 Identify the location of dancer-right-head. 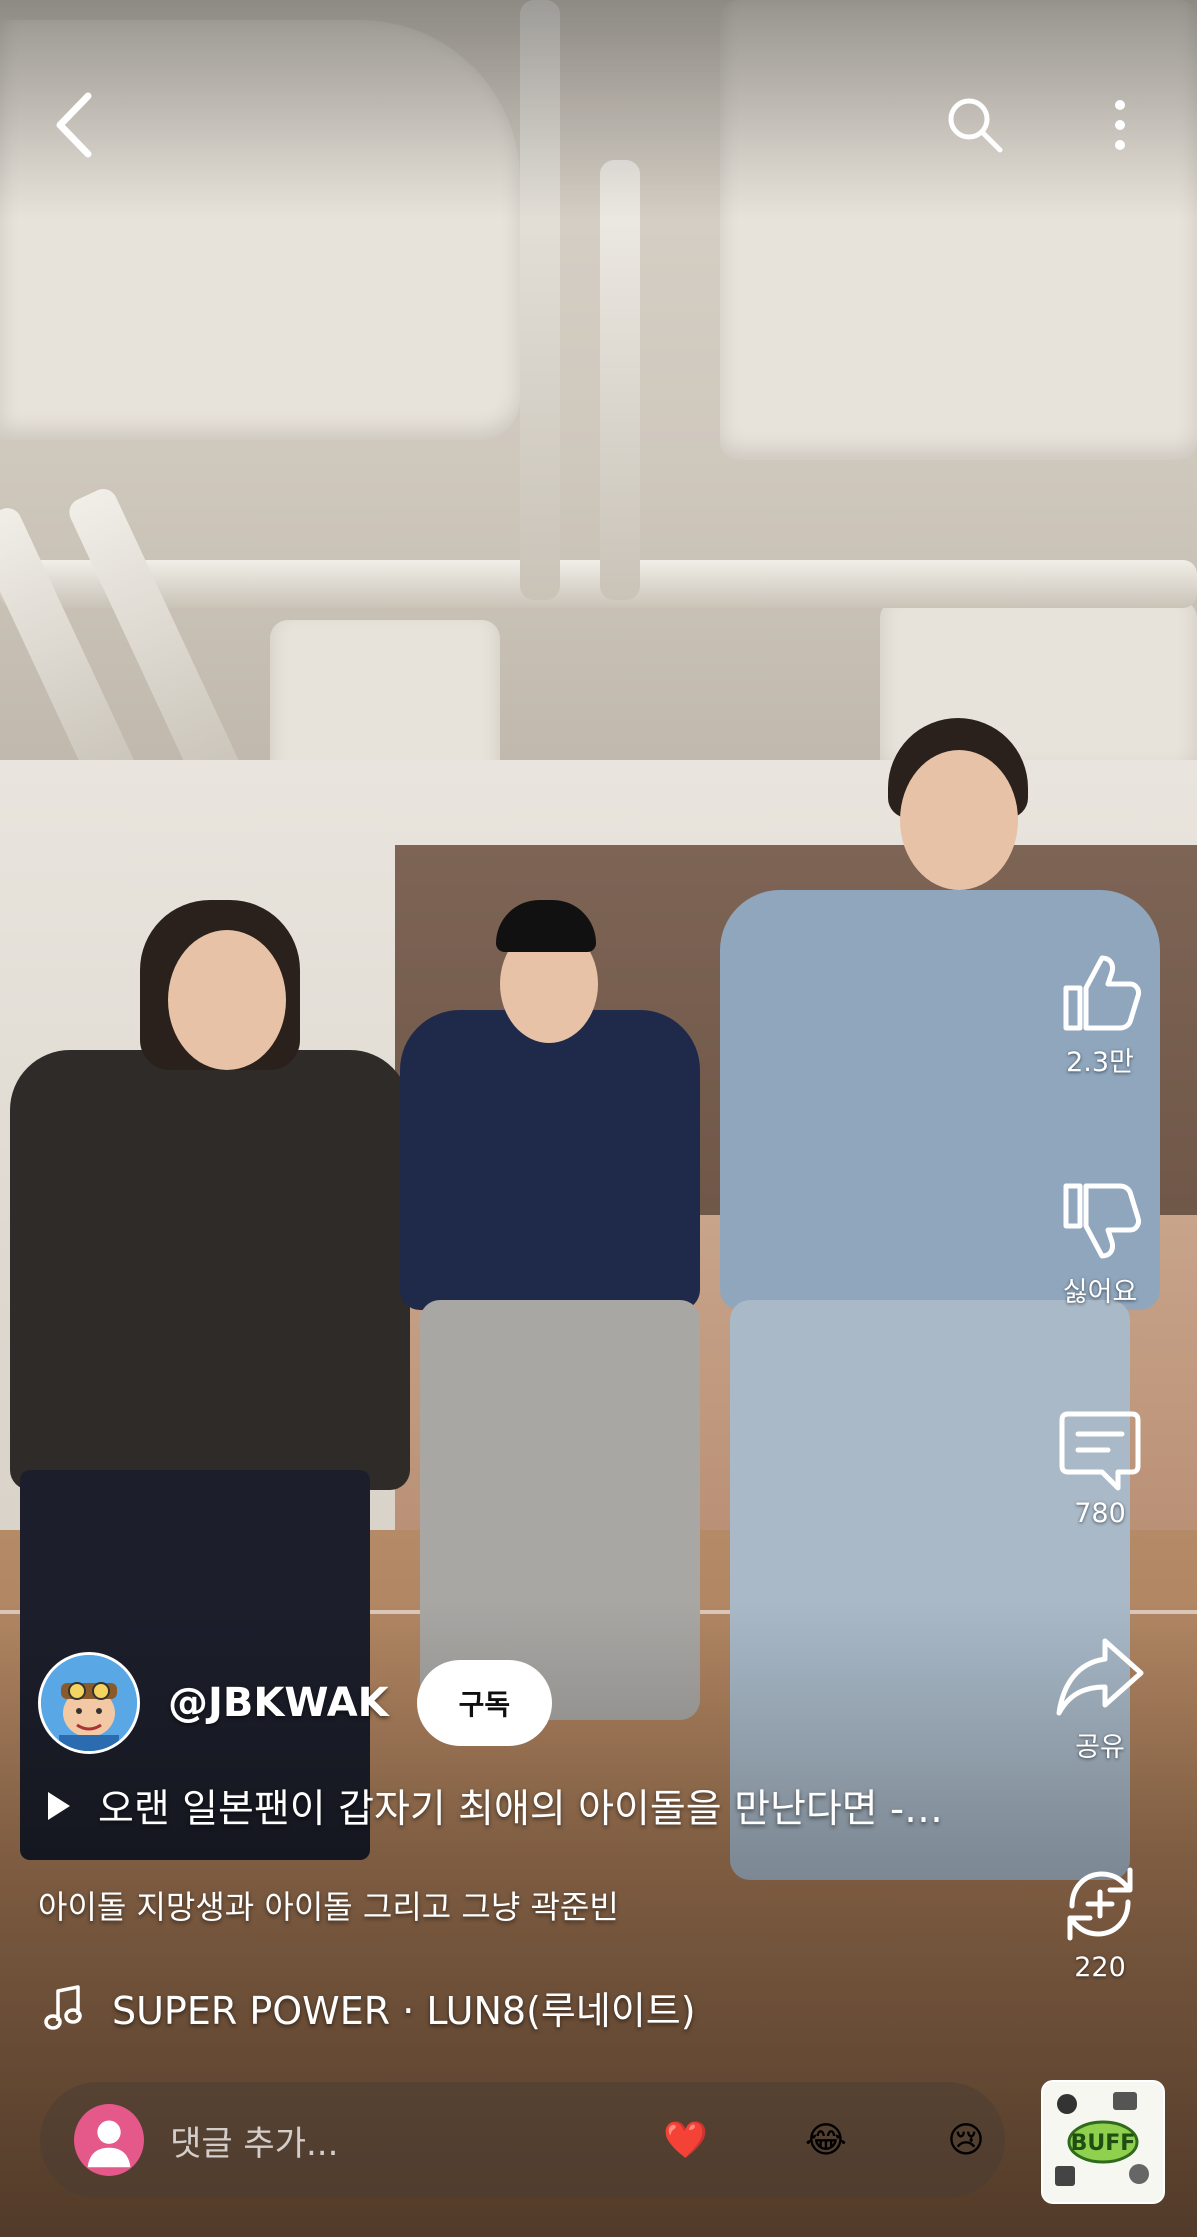
(959, 820).